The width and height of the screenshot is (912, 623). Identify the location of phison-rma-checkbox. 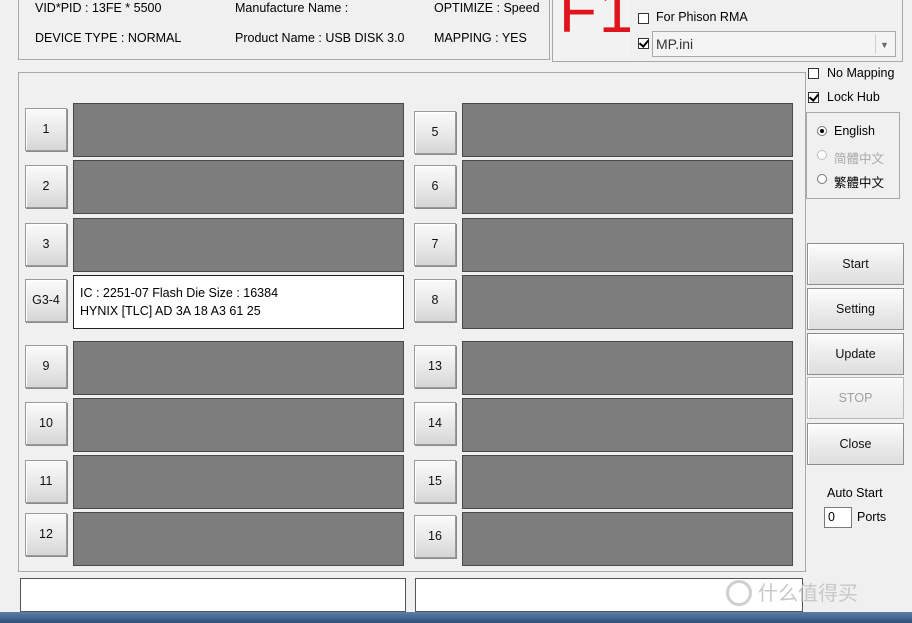
(643, 18).